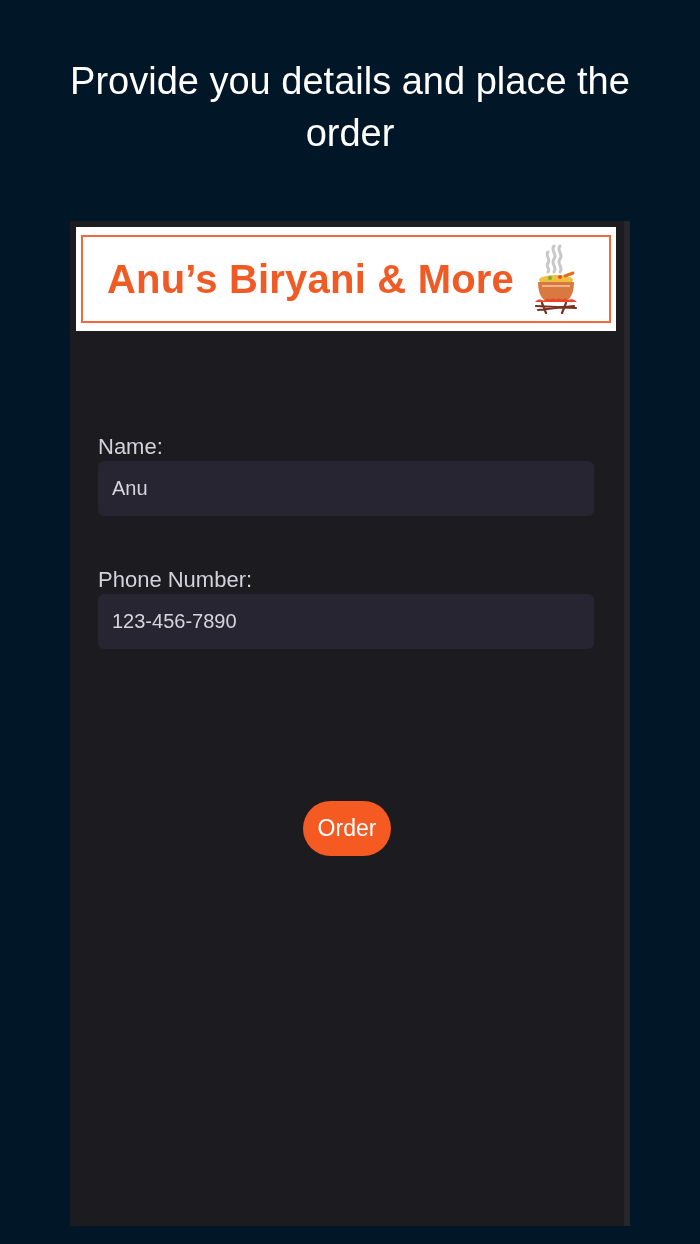 This screenshot has height=1244, width=700. Describe the element at coordinates (311, 279) in the screenshot. I see `restaurant-logo-text: Anu’s Biryani & More` at that location.